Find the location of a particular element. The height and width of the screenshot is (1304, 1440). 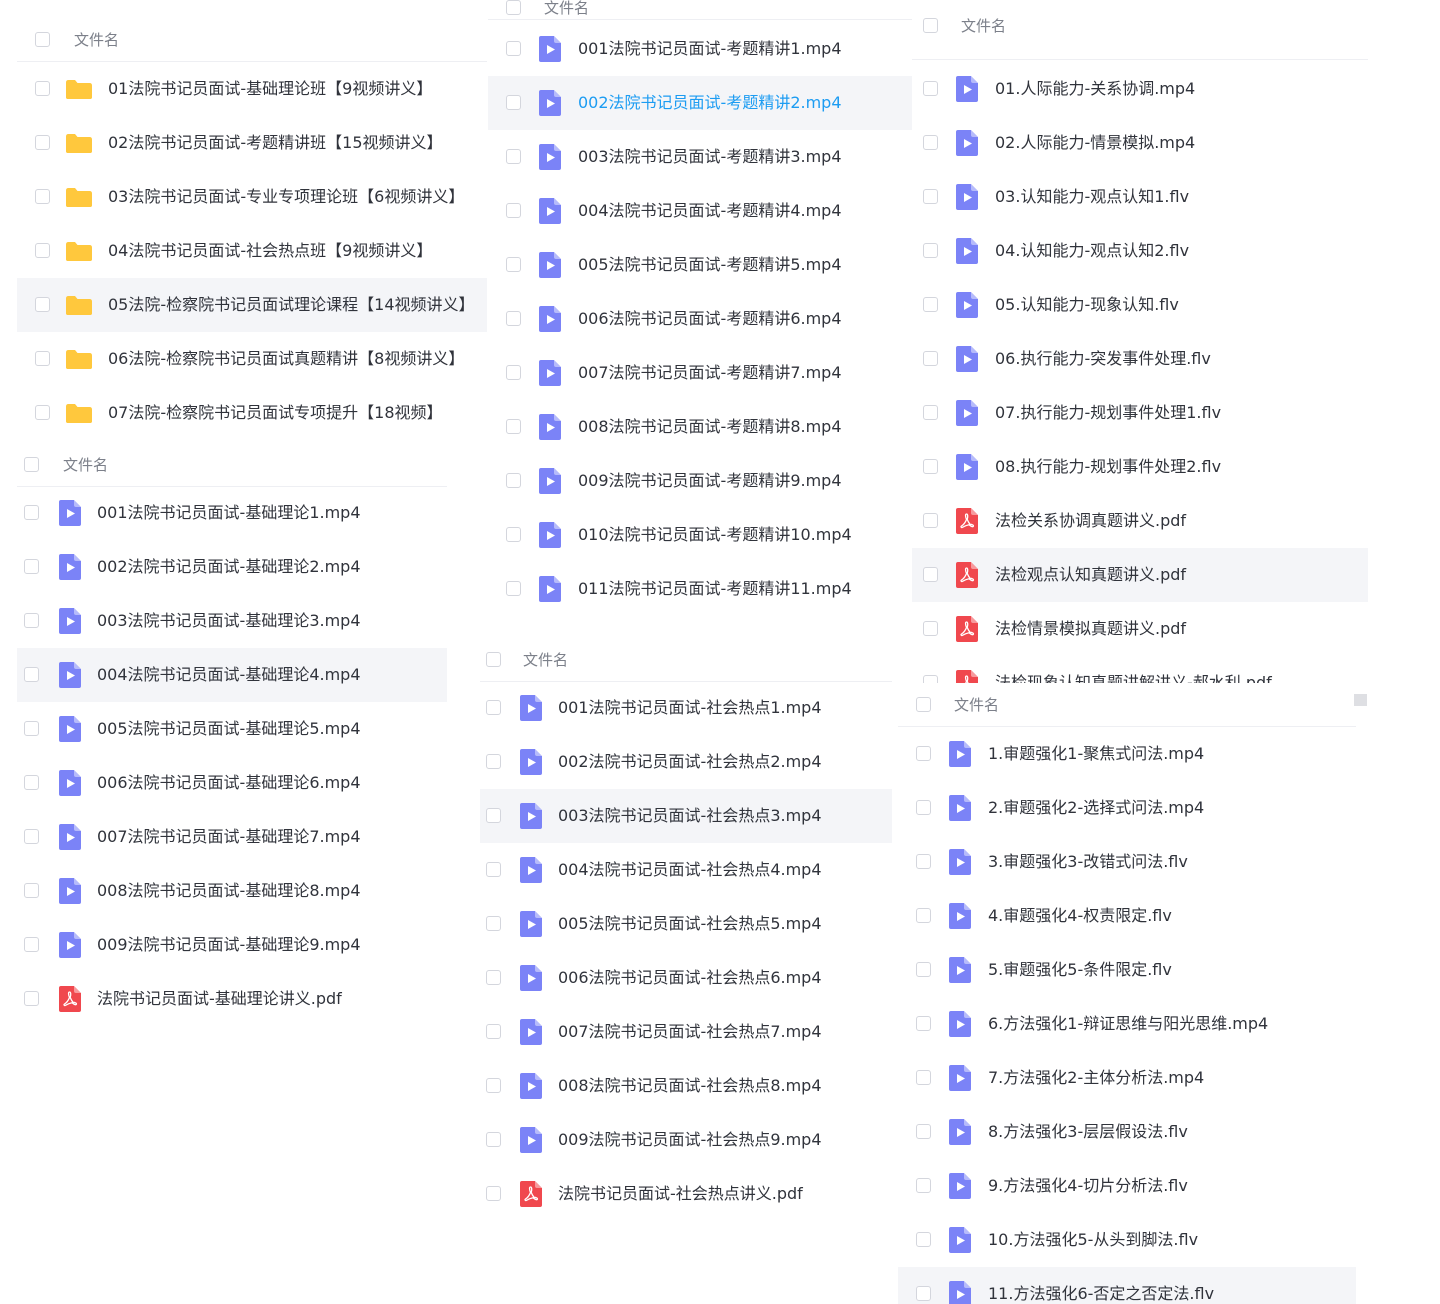

file-name: 07.执行能力-规划事件处理1.flv is located at coordinates (1108, 413).